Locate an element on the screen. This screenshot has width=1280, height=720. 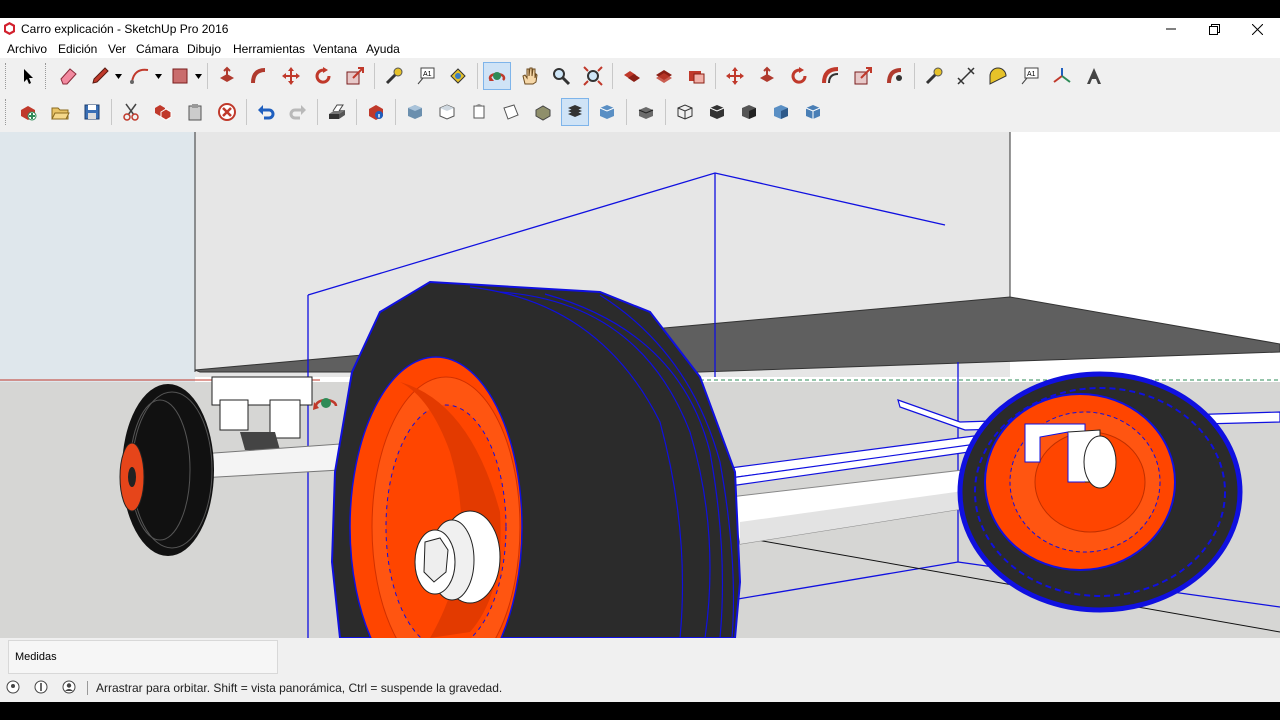
new-icon is located at coordinates (28, 112).